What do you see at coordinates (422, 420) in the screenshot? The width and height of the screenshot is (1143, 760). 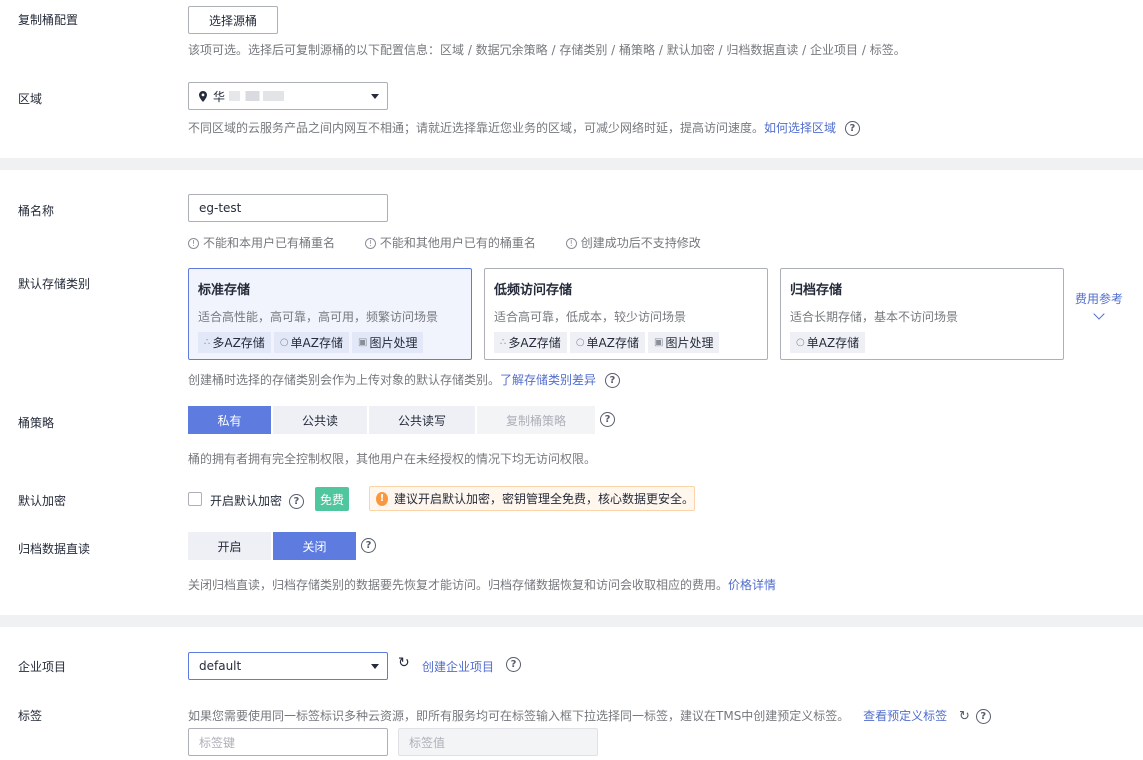 I see `policy-public-read-write: 公共读写` at bounding box center [422, 420].